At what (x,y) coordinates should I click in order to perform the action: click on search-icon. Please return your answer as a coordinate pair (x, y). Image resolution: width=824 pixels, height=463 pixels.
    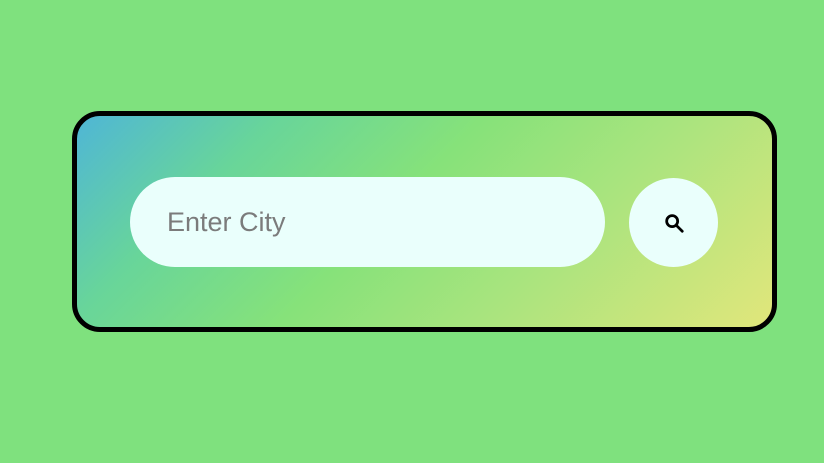
    Looking at the image, I should click on (674, 223).